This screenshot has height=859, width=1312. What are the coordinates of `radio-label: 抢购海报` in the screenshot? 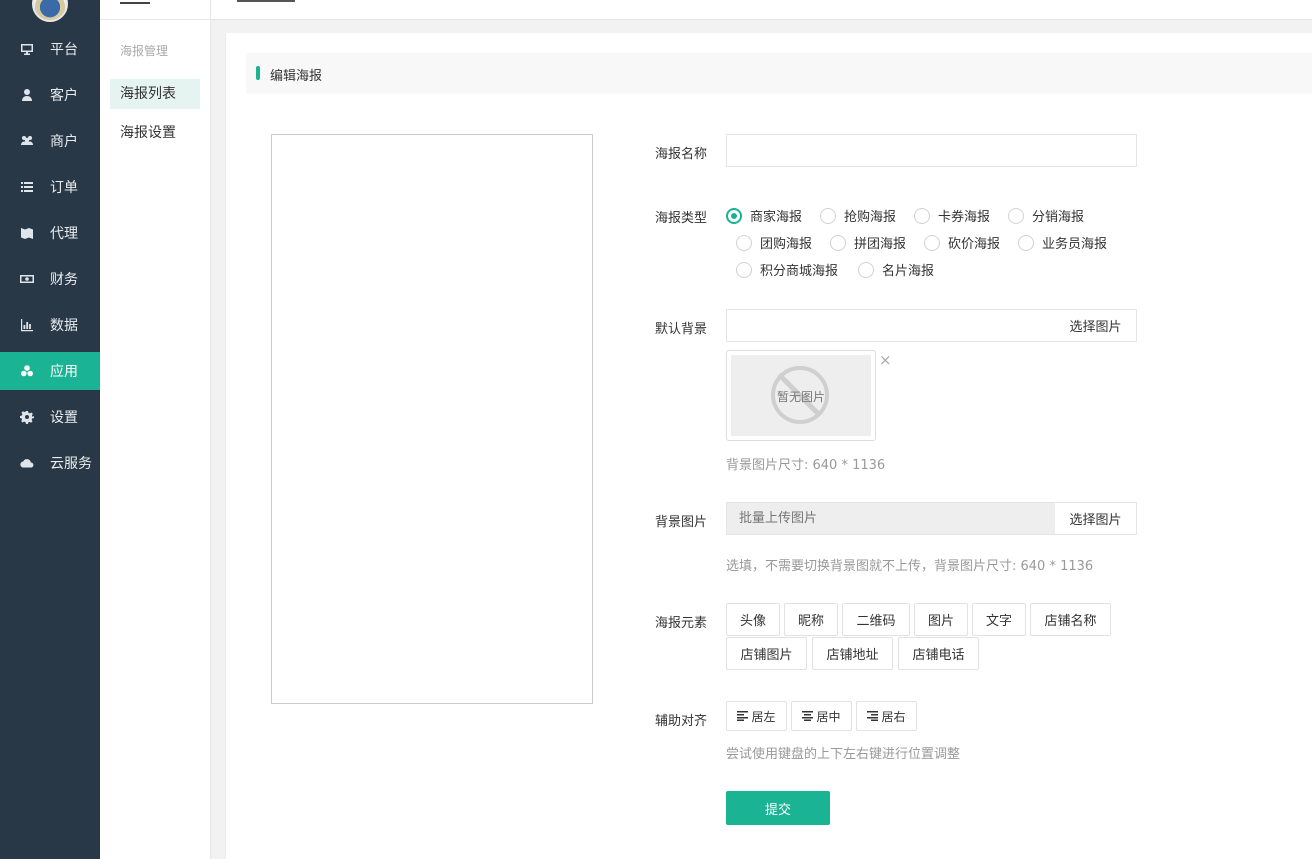 It's located at (870, 217).